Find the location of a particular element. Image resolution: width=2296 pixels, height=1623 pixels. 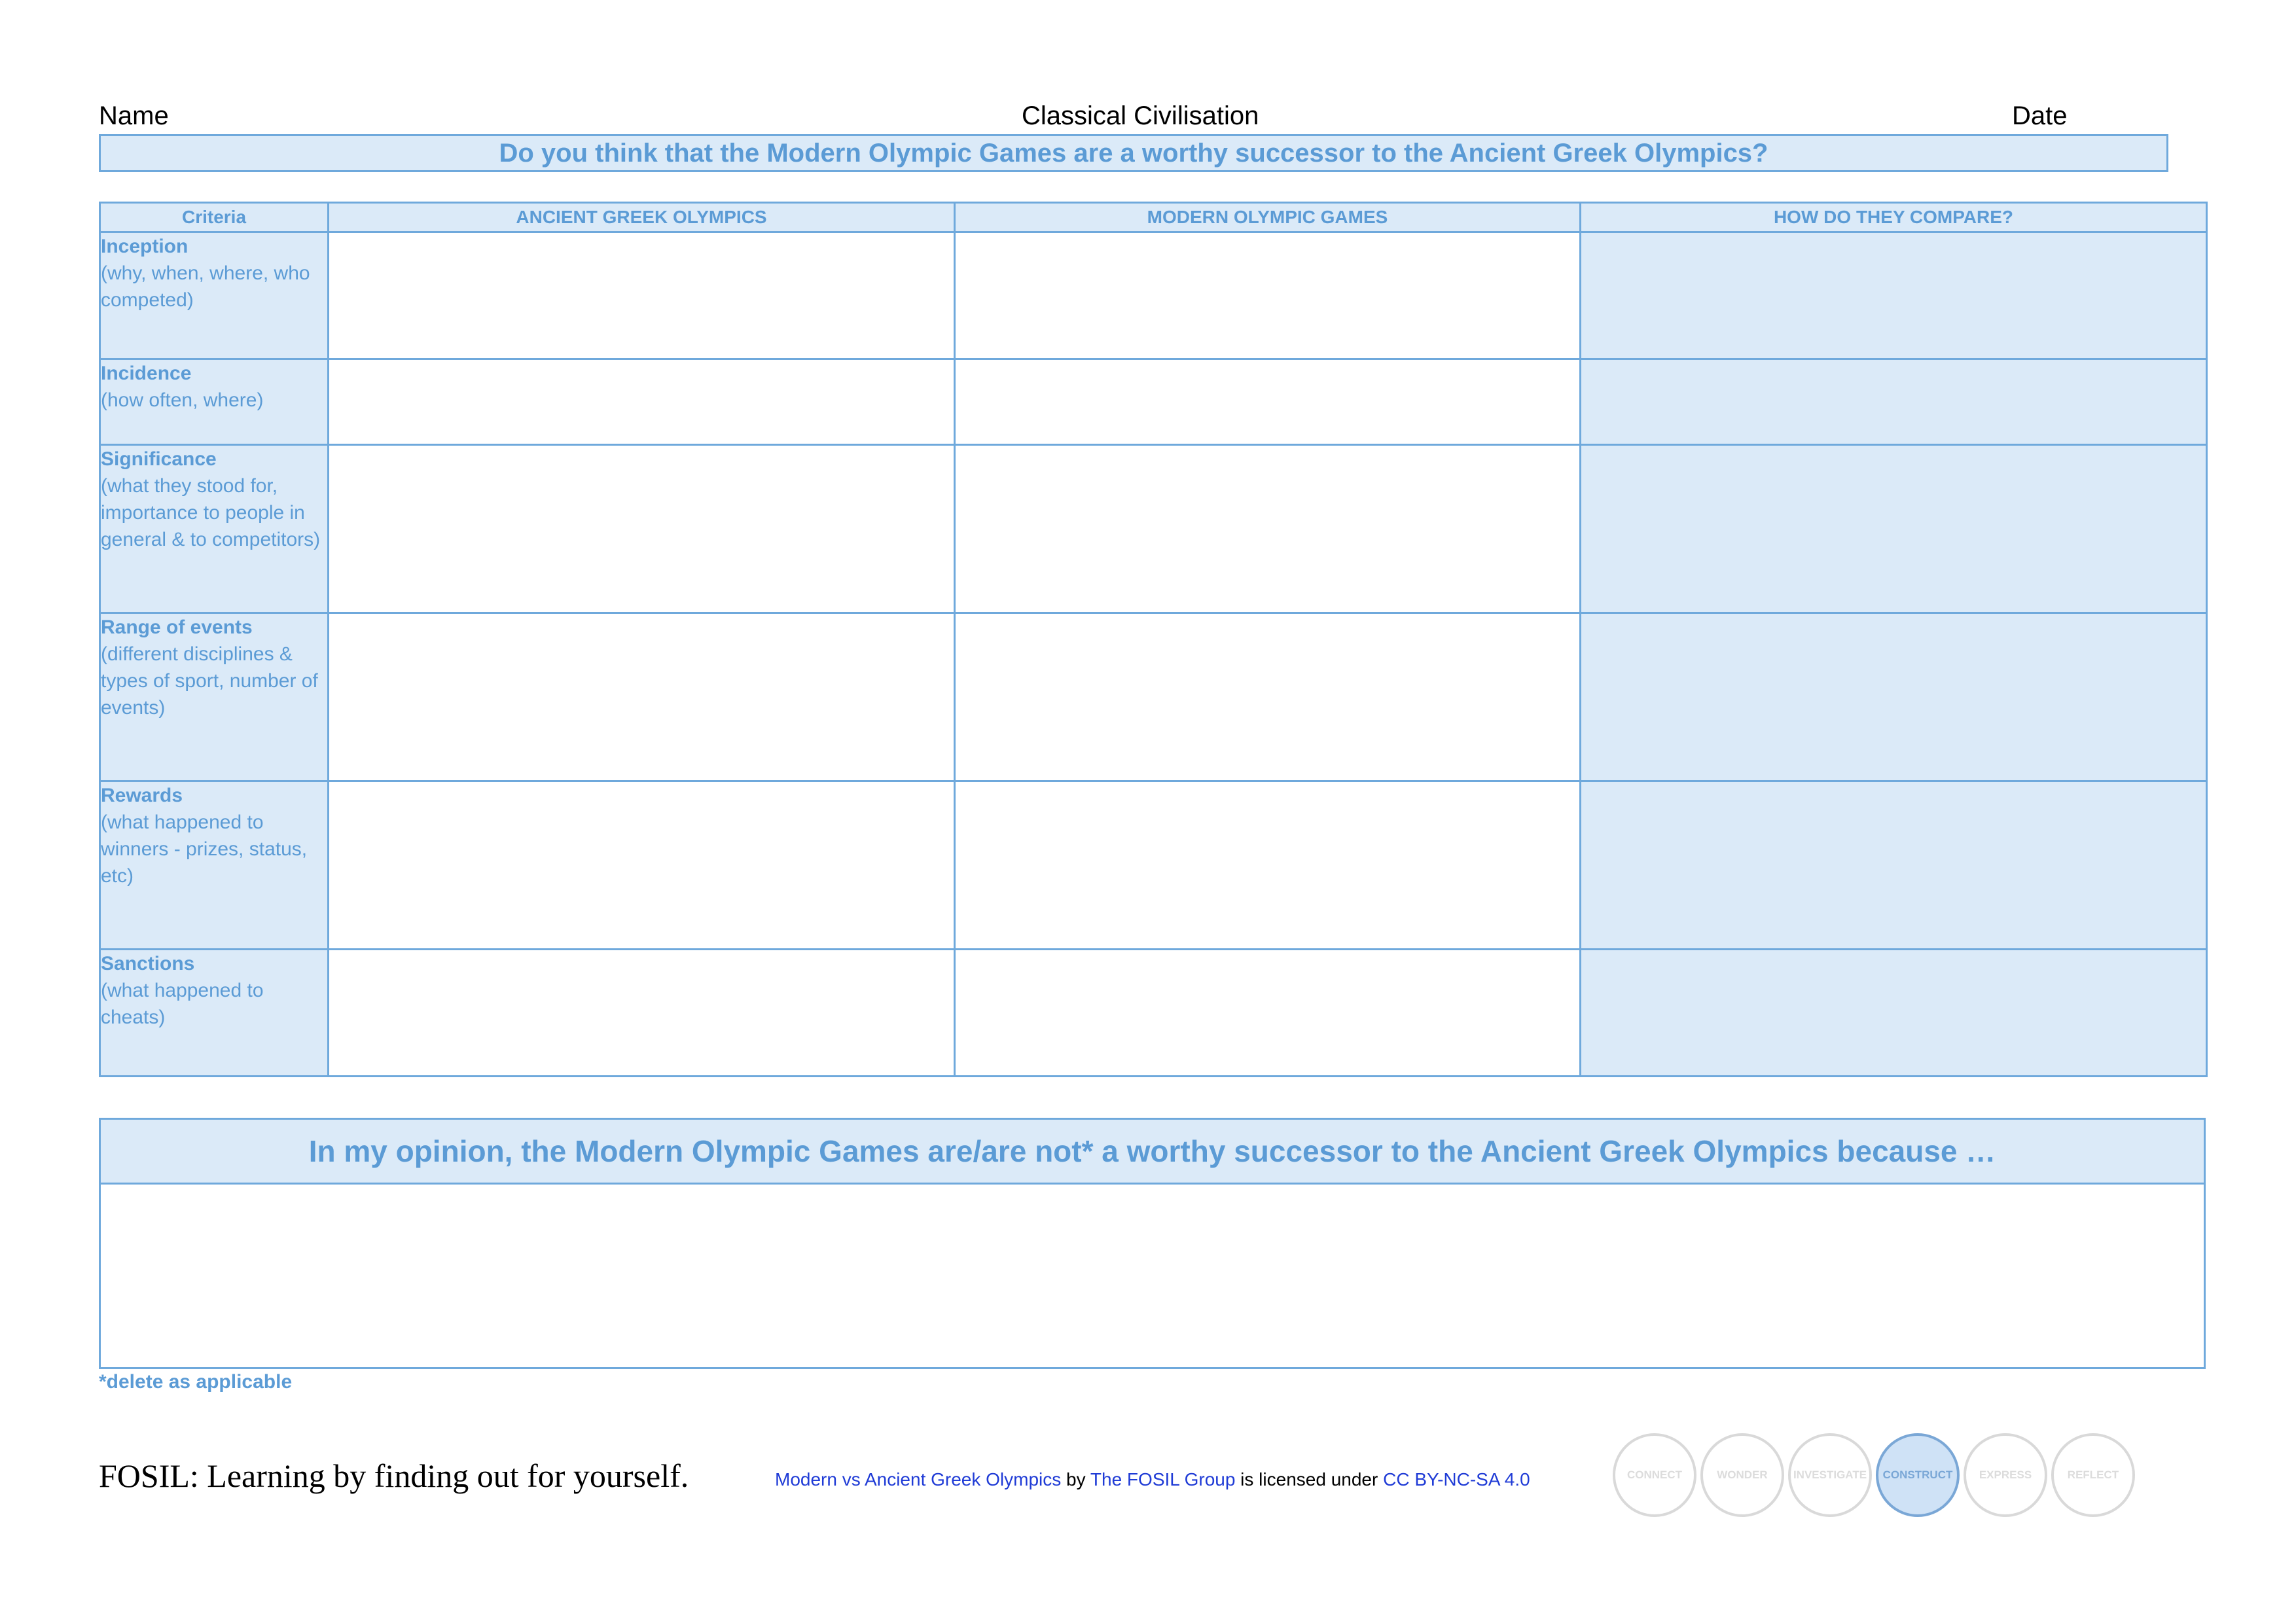

criteria-title: Rewards is located at coordinates (142, 795).